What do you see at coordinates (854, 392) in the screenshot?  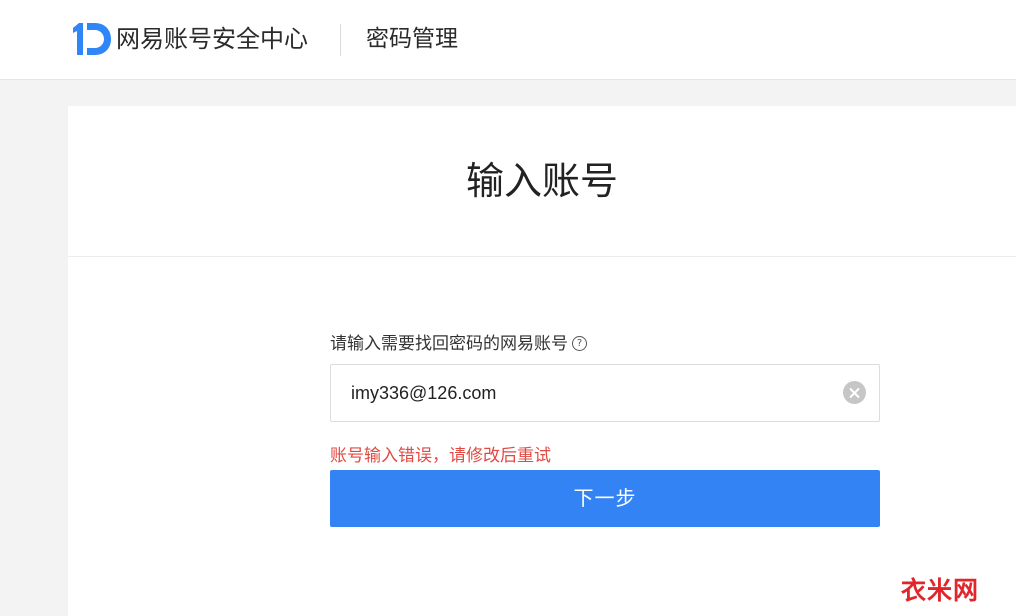 I see `clear-input-icon` at bounding box center [854, 392].